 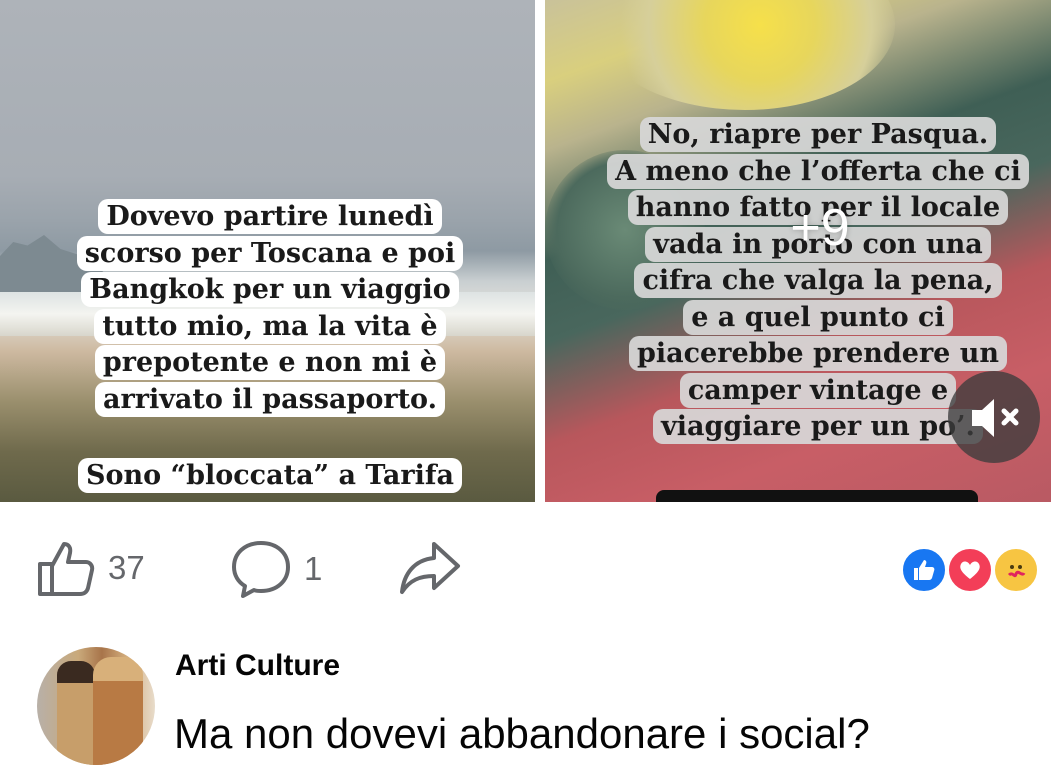 What do you see at coordinates (970, 570) in the screenshot?
I see `love-reaction-icon` at bounding box center [970, 570].